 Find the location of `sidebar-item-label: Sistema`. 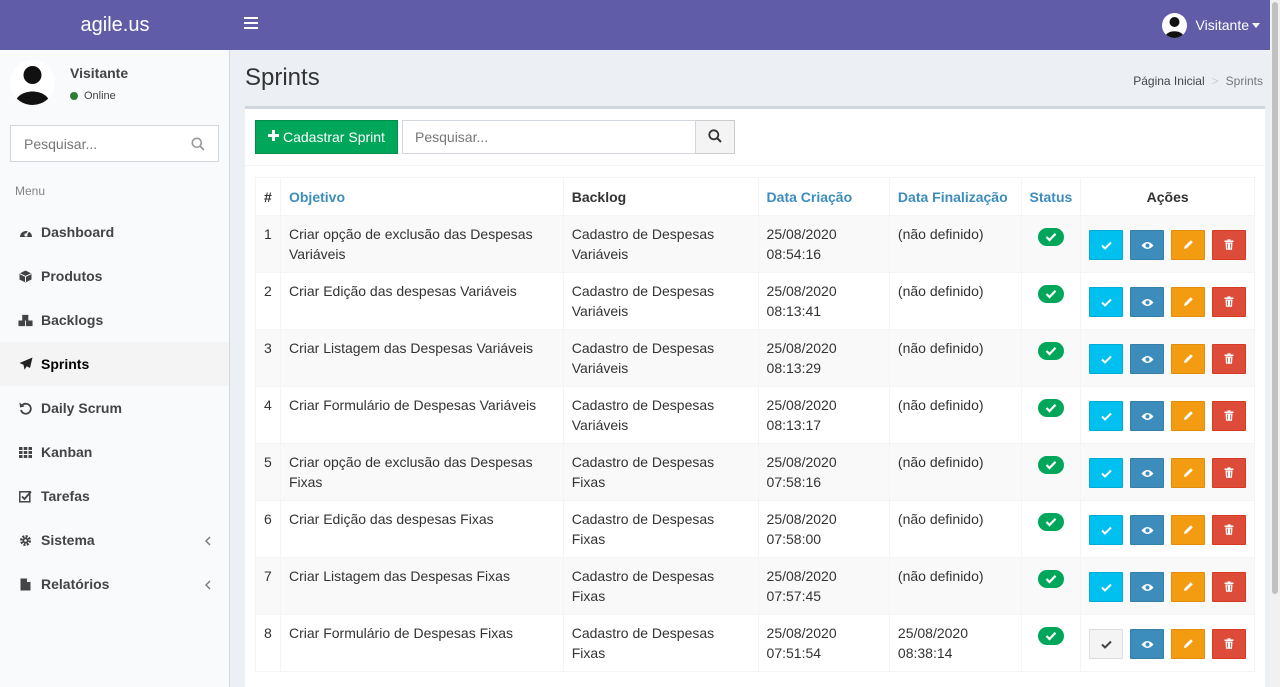

sidebar-item-label: Sistema is located at coordinates (68, 540).